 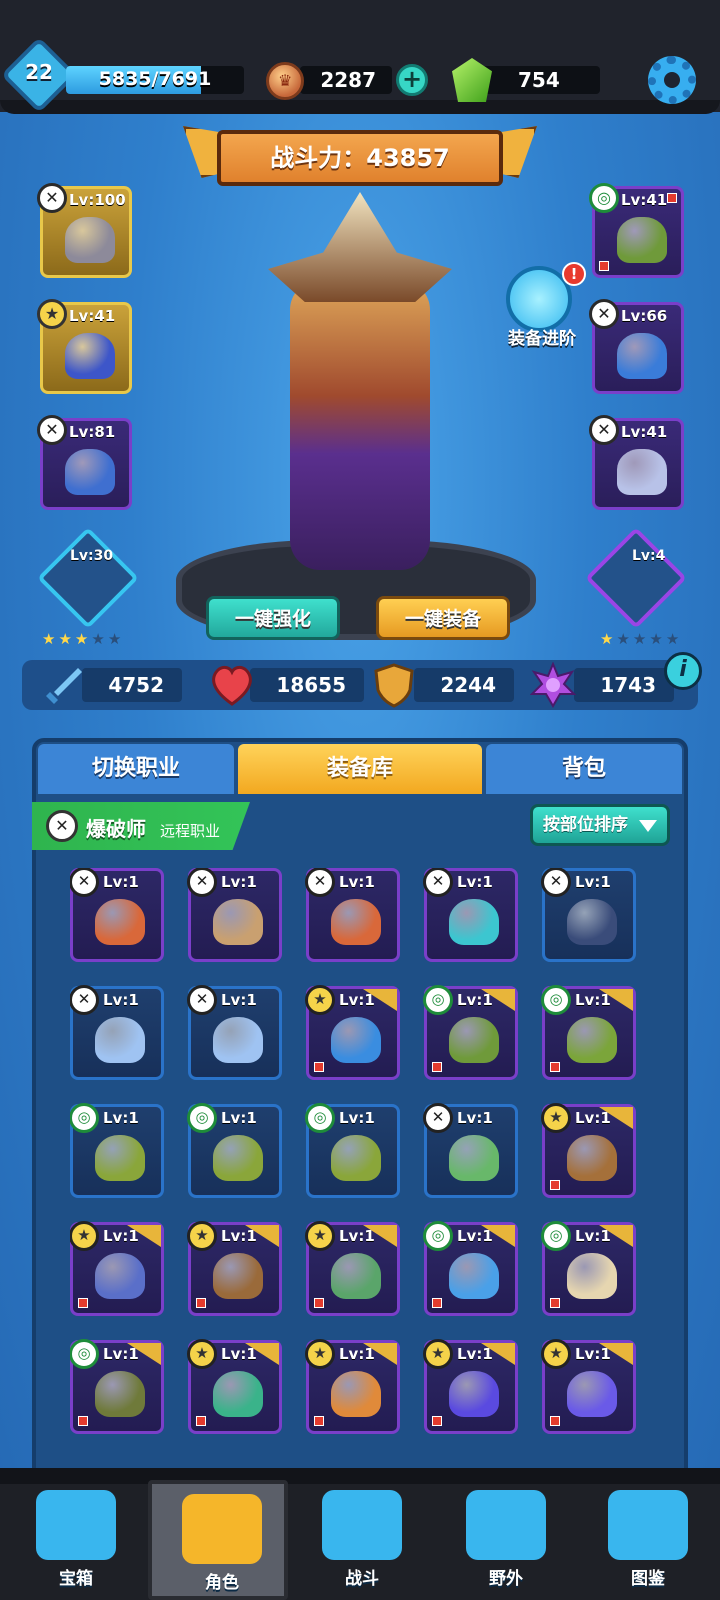 I want to click on sword-icon, so click(x=64, y=686).